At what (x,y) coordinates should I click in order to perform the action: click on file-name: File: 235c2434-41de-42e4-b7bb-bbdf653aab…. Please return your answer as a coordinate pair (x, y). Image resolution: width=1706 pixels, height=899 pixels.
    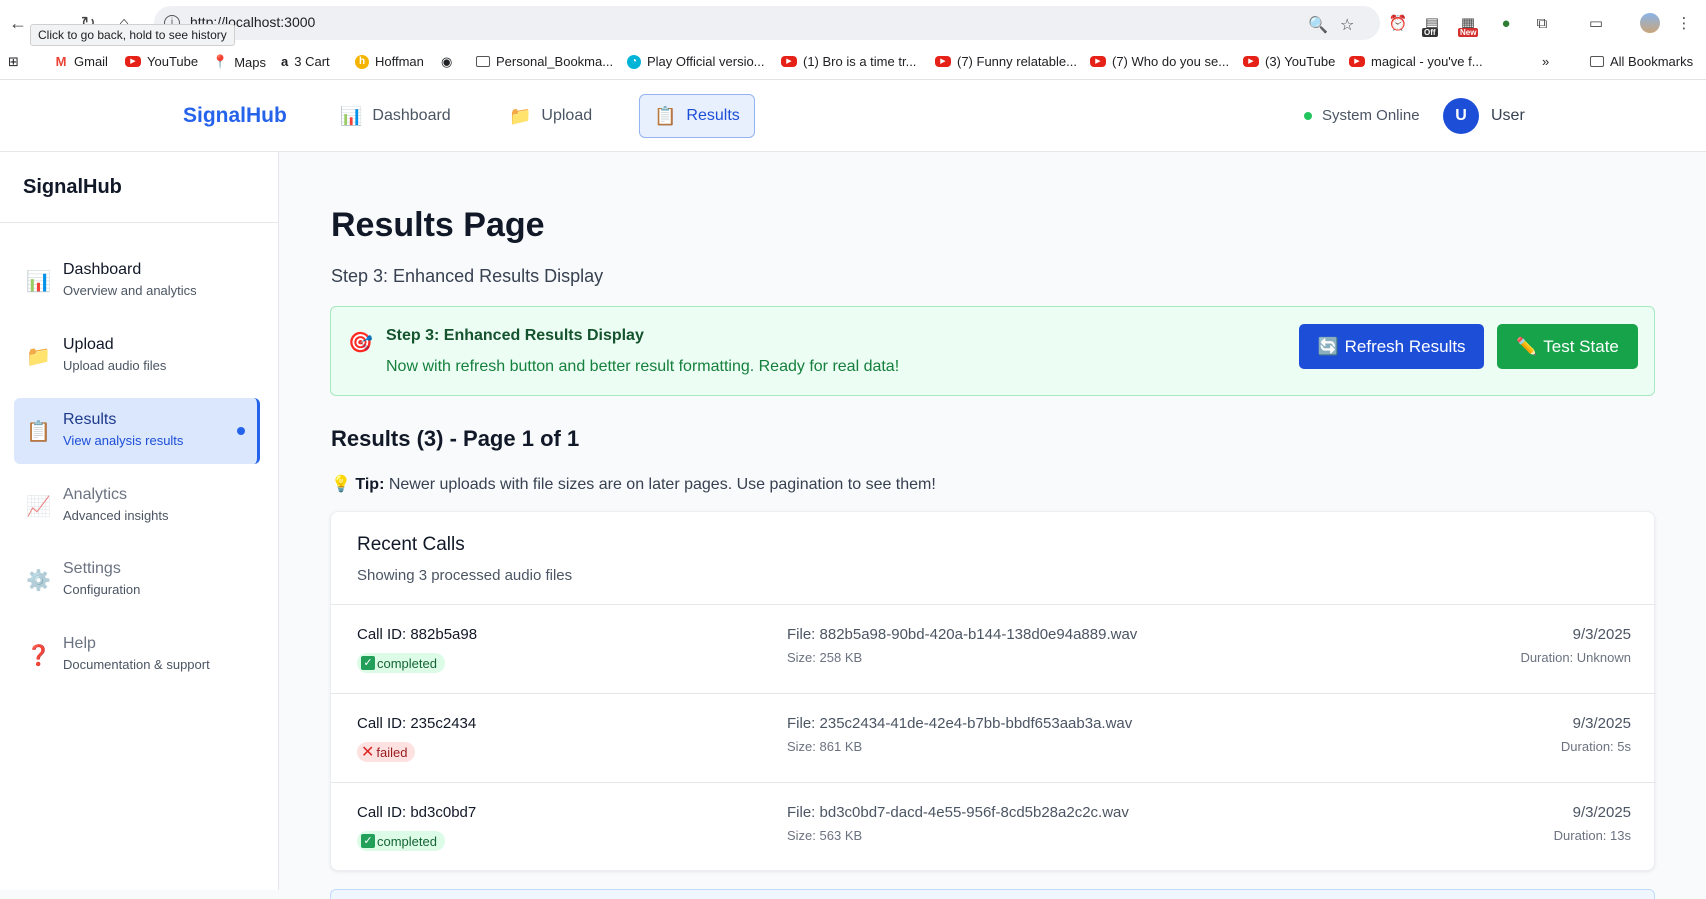
    Looking at the image, I should click on (960, 723).